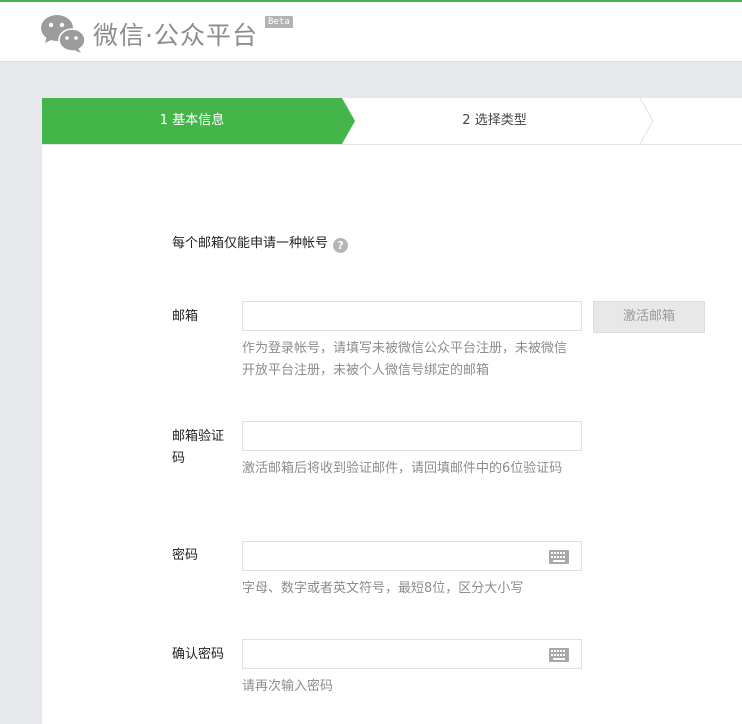 Image resolution: width=742 pixels, height=724 pixels. I want to click on confirm-password-tip: 请再次输入密码, so click(288, 686).